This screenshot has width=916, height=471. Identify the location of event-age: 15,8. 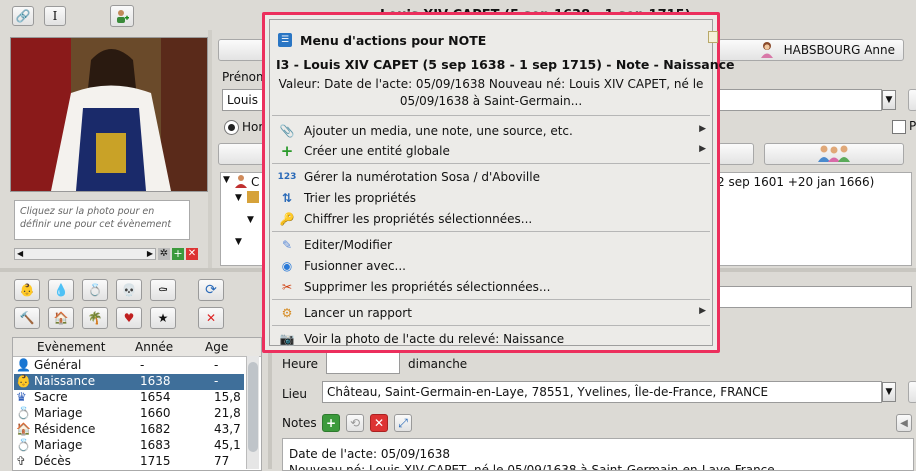
(227, 397).